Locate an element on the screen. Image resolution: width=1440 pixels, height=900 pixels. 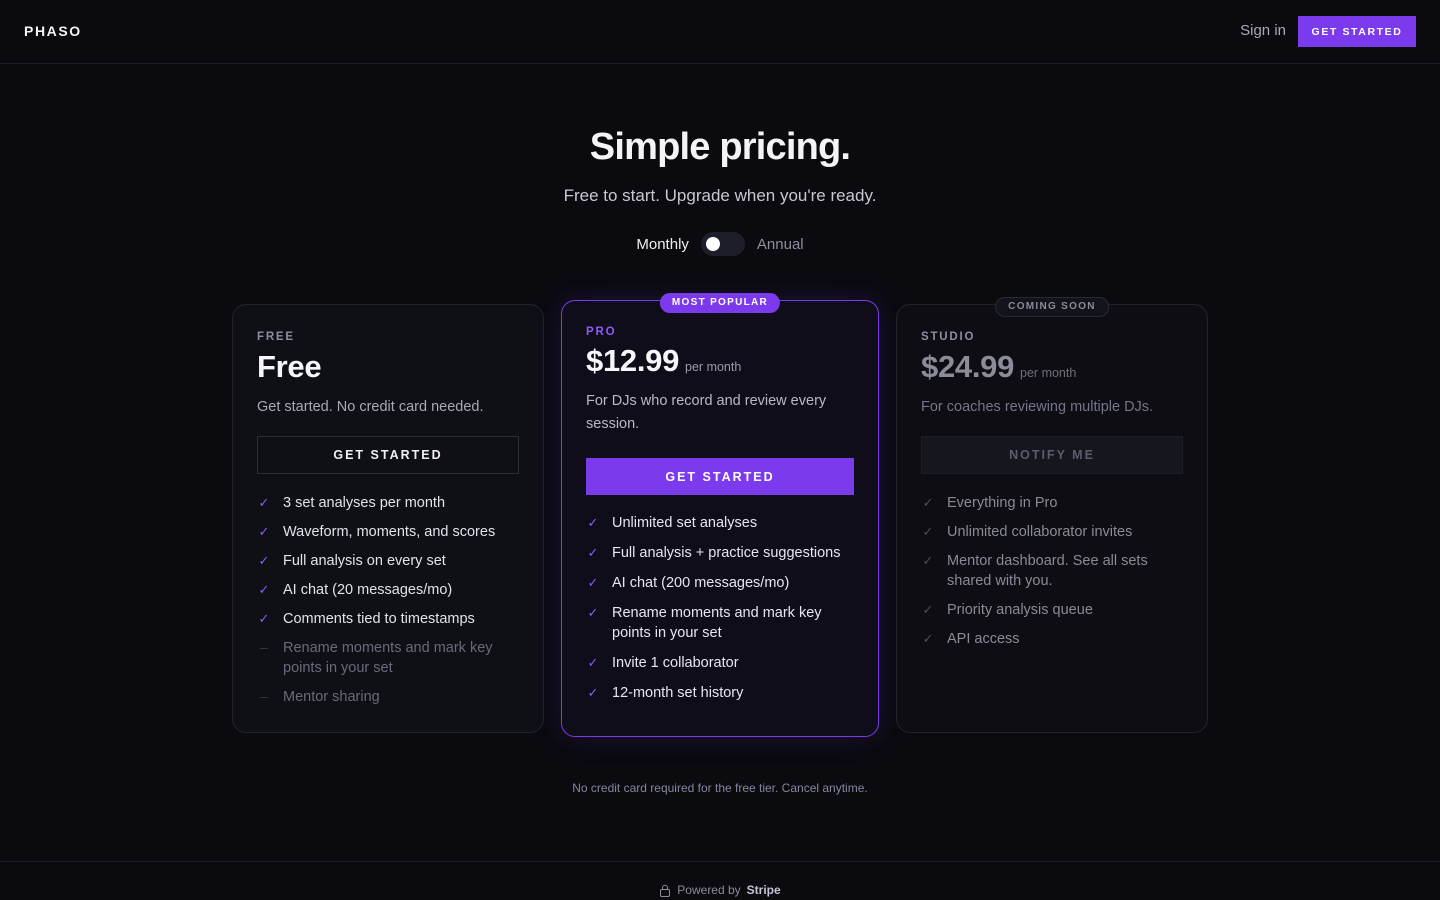
feature-text: AI chat (20 messages/mo) is located at coordinates (368, 590).